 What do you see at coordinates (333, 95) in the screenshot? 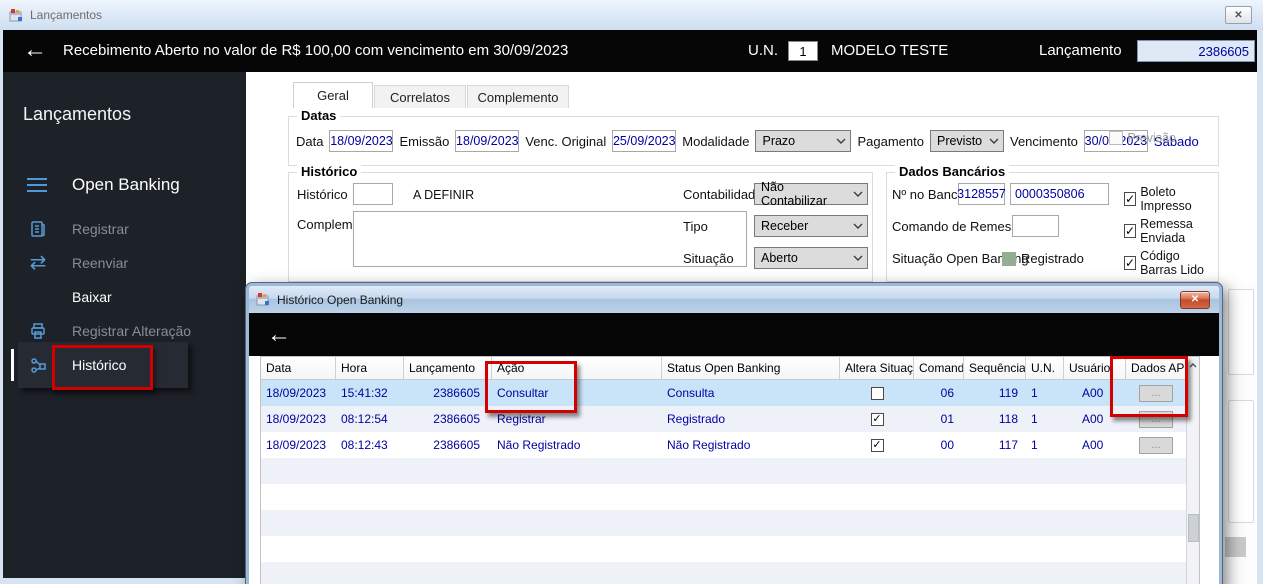
I see `tab-geral: Geral` at bounding box center [333, 95].